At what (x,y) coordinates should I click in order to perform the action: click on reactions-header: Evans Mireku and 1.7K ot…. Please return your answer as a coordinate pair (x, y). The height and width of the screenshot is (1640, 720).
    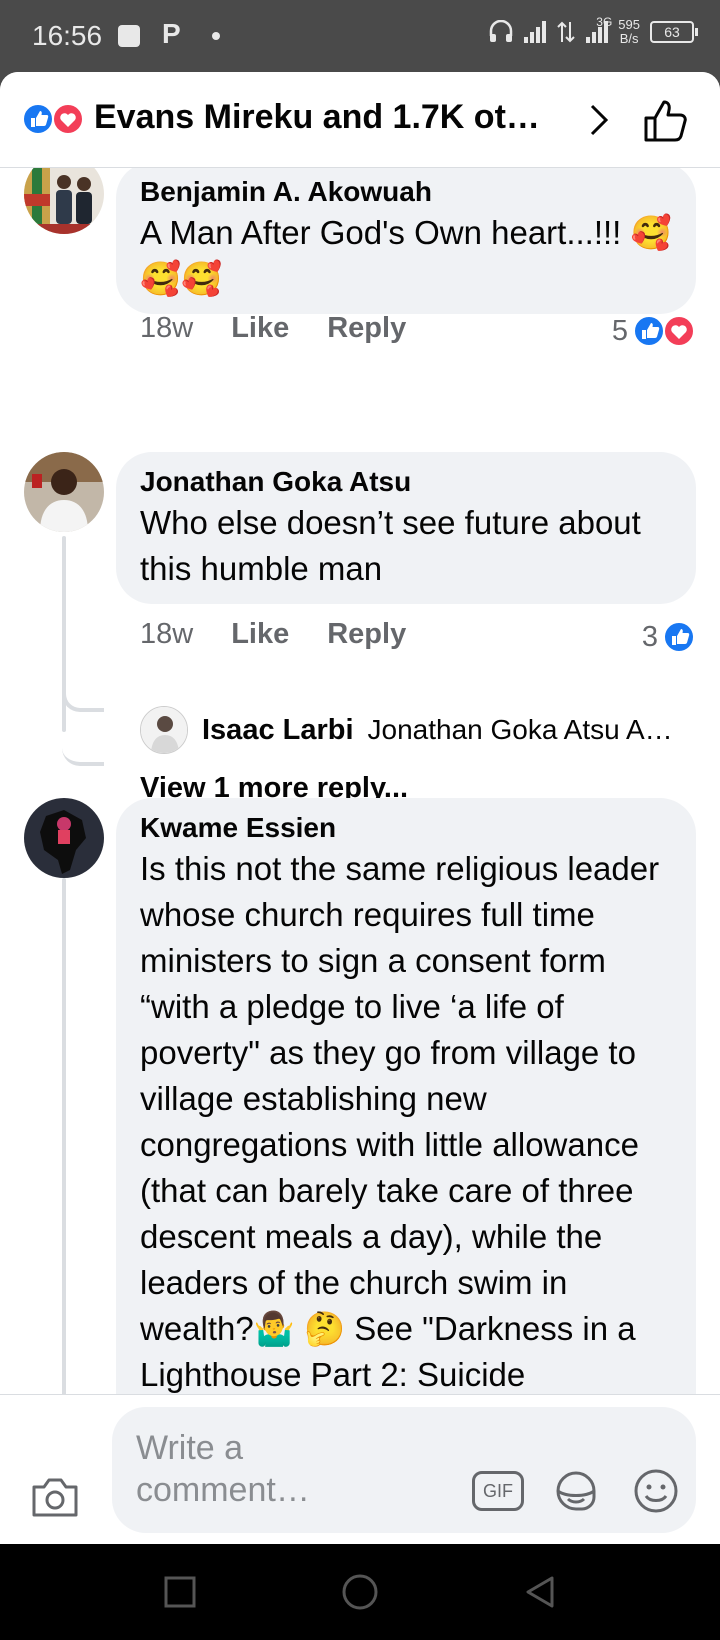
    Looking at the image, I should click on (360, 120).